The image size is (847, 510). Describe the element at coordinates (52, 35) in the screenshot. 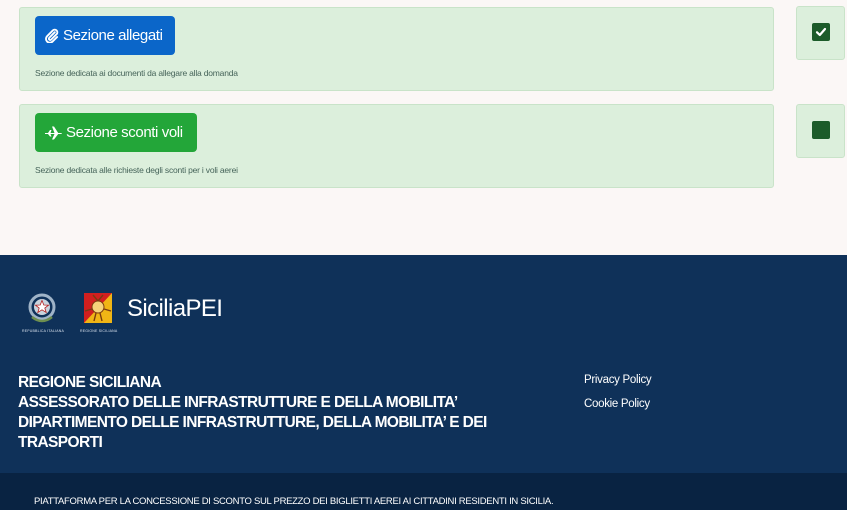

I see `paperclip-icon` at that location.